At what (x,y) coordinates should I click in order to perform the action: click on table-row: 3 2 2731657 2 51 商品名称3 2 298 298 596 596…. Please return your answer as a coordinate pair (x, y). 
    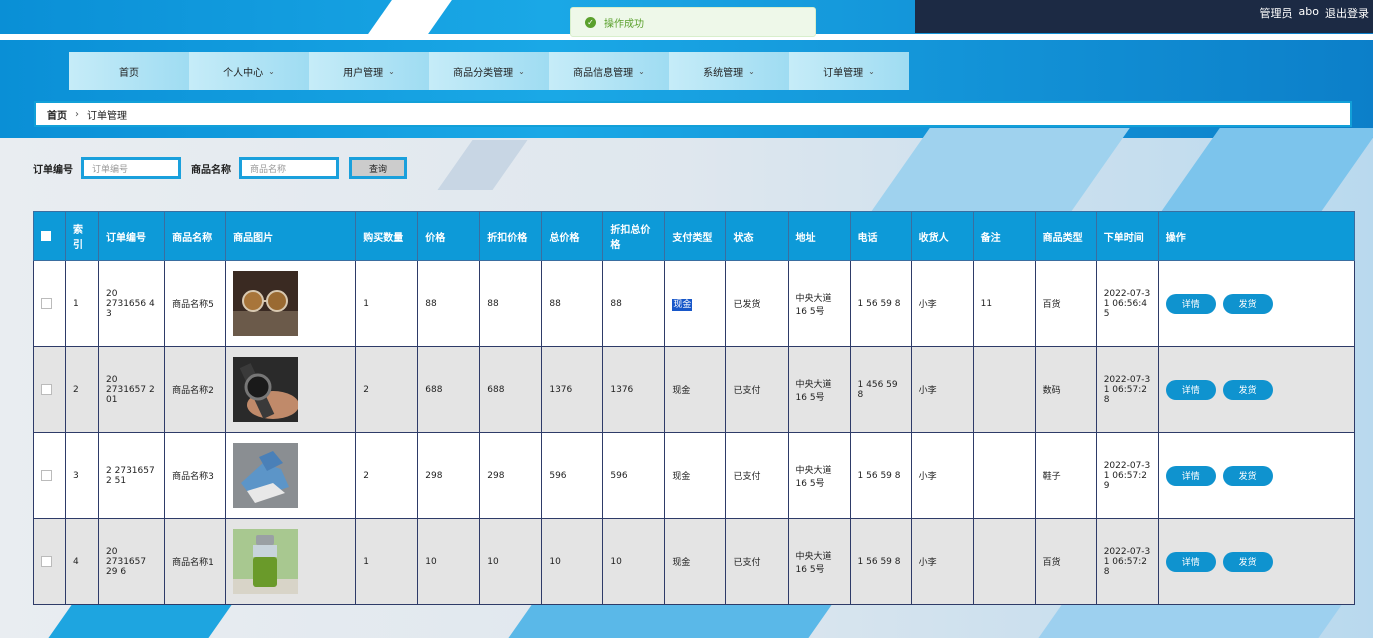
    Looking at the image, I should click on (694, 475).